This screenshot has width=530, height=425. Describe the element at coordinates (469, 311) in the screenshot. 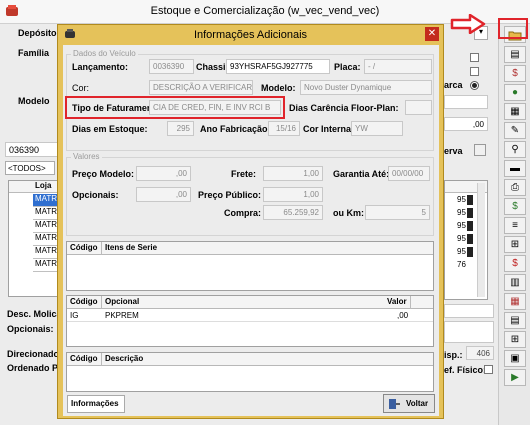

I see `desc-field-right` at that location.